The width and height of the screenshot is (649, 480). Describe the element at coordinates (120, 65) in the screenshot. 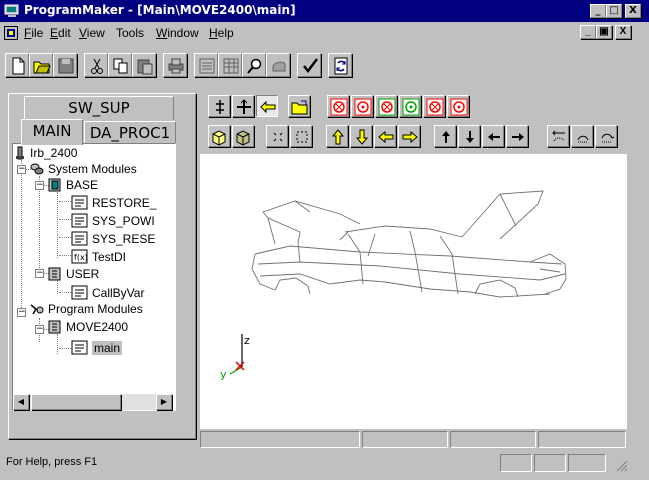

I see `copy-button` at that location.